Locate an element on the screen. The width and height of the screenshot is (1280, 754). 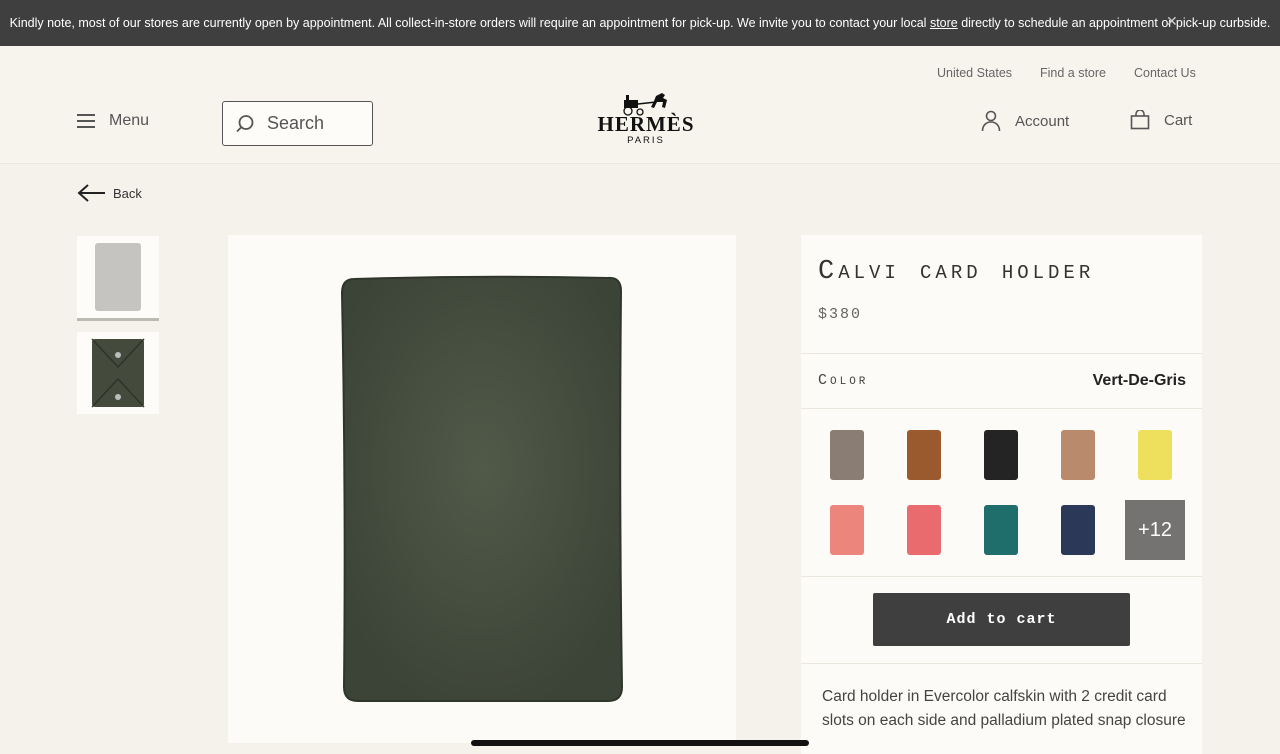
search-icon is located at coordinates (245, 123).